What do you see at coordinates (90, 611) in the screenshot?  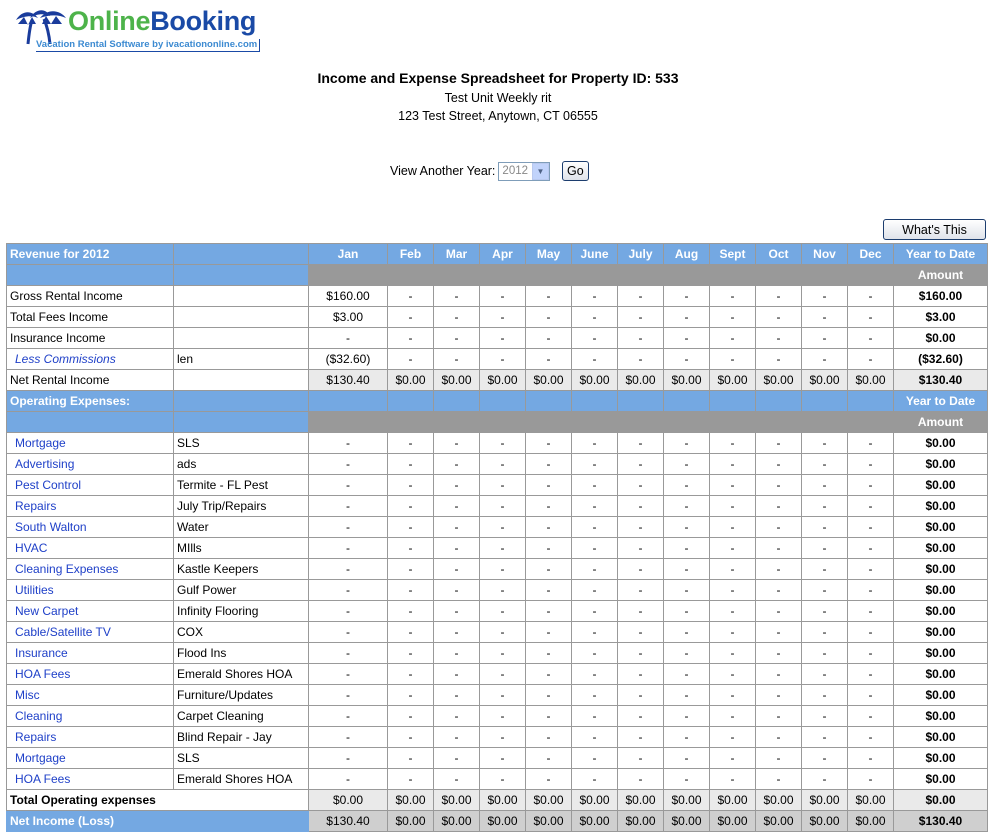 I see `expense-category-link: New Carpet` at bounding box center [90, 611].